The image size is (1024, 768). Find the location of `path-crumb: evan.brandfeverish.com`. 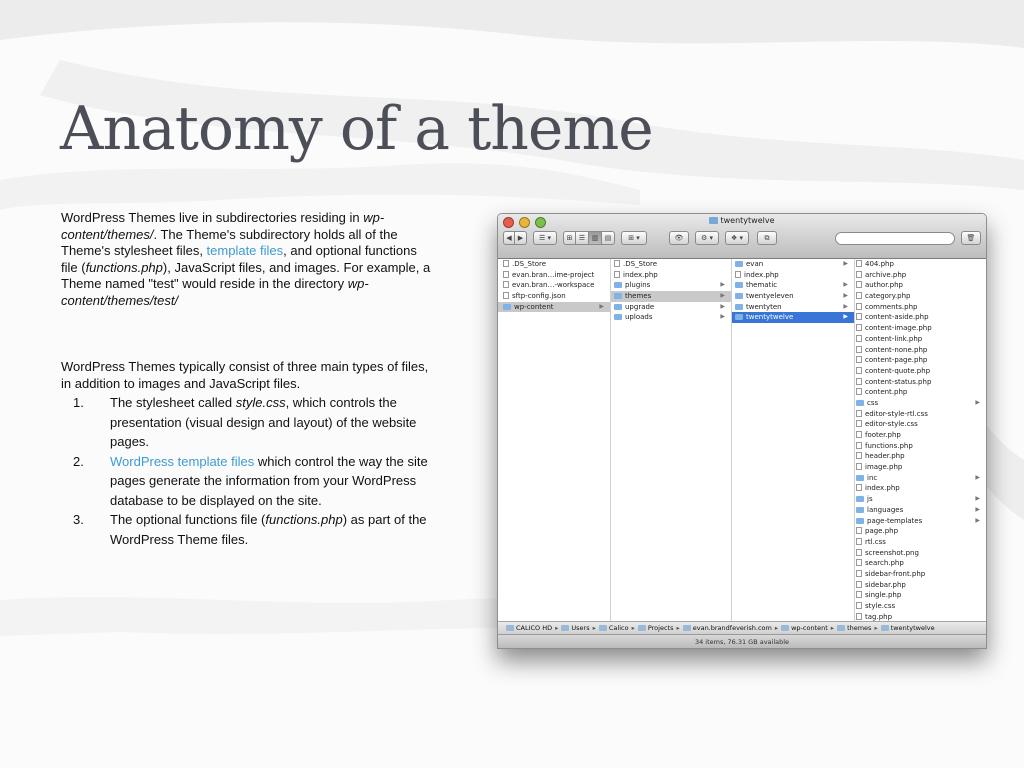

path-crumb: evan.brandfeverish.com is located at coordinates (727, 628).